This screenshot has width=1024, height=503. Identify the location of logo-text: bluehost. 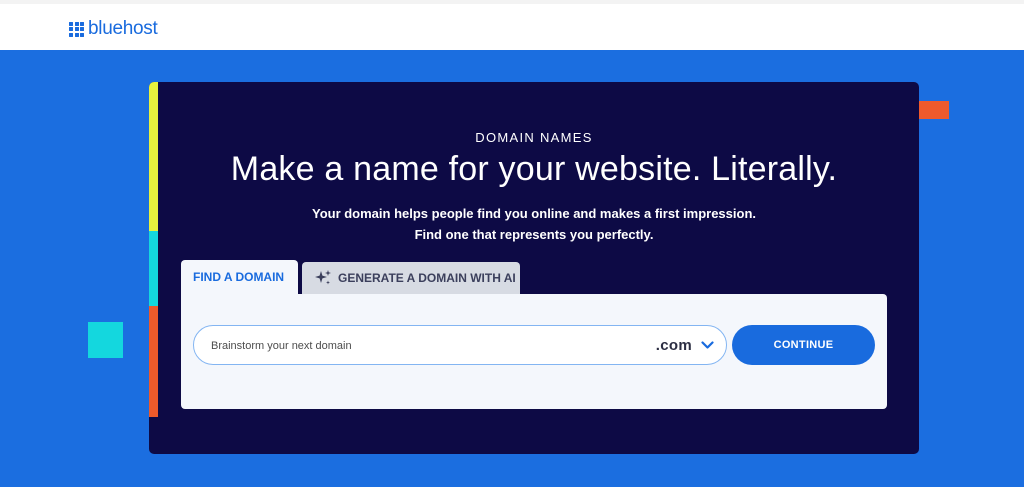
(123, 28).